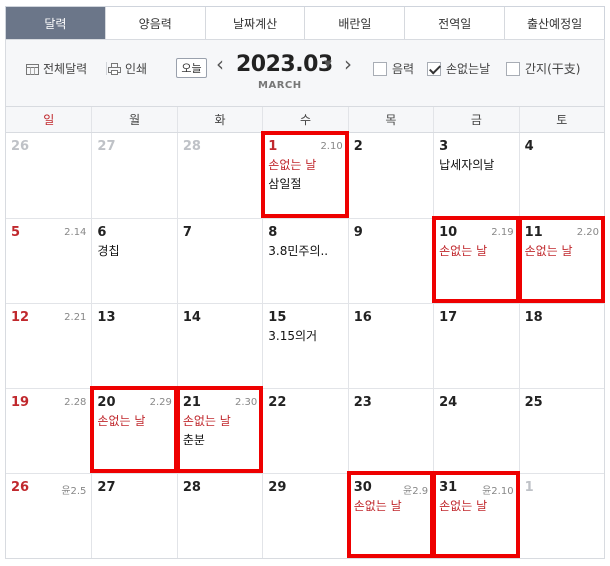  Describe the element at coordinates (134, 345) in the screenshot. I see `day-cell: 13` at that location.